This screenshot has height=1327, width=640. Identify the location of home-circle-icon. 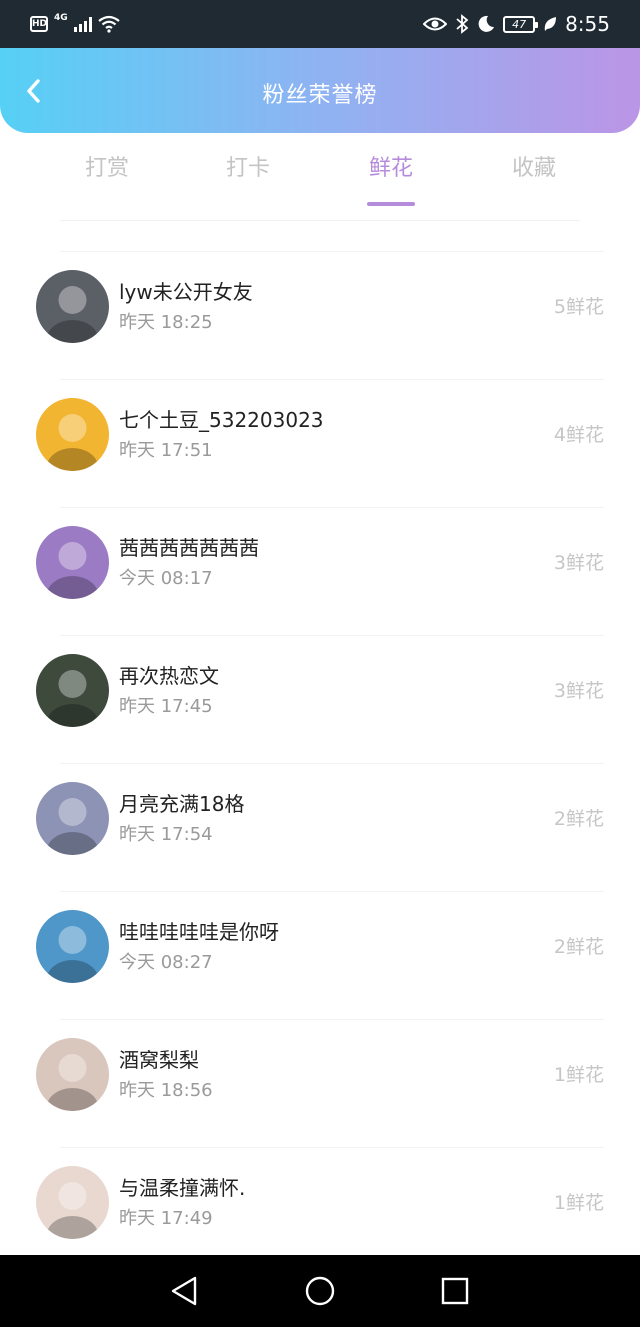
(320, 1291).